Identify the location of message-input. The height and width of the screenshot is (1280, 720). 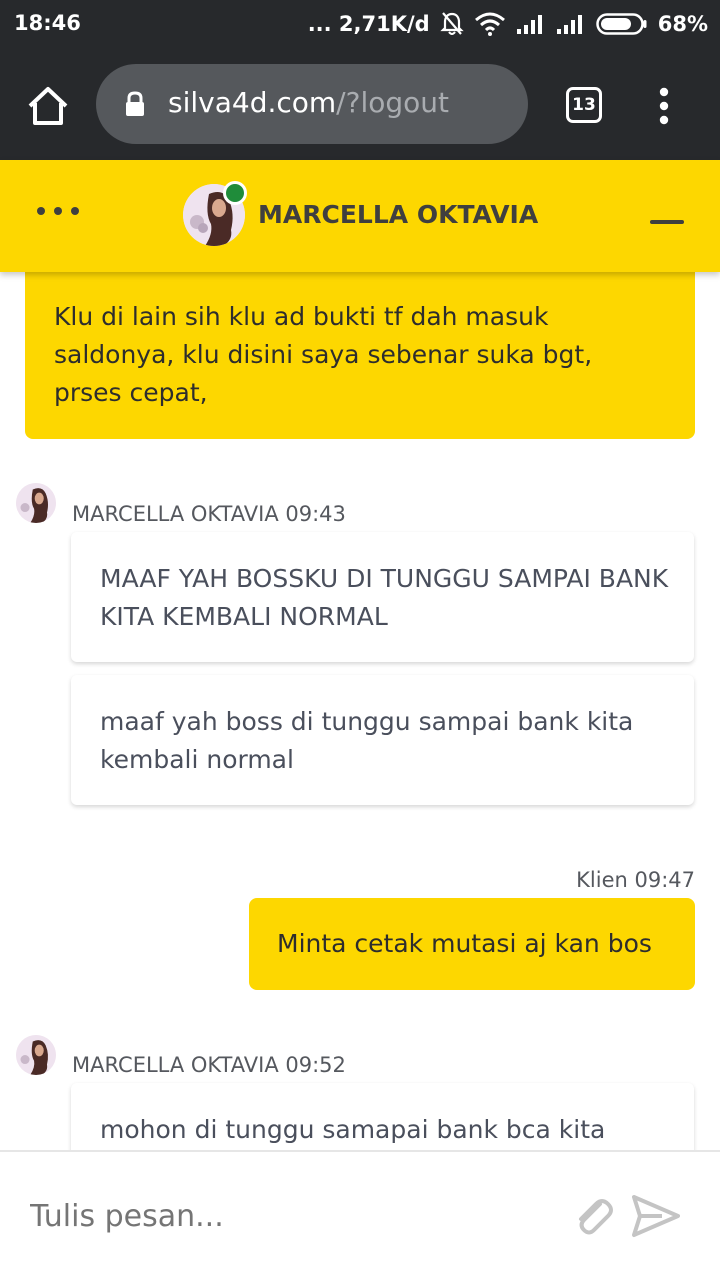
(280, 1216).